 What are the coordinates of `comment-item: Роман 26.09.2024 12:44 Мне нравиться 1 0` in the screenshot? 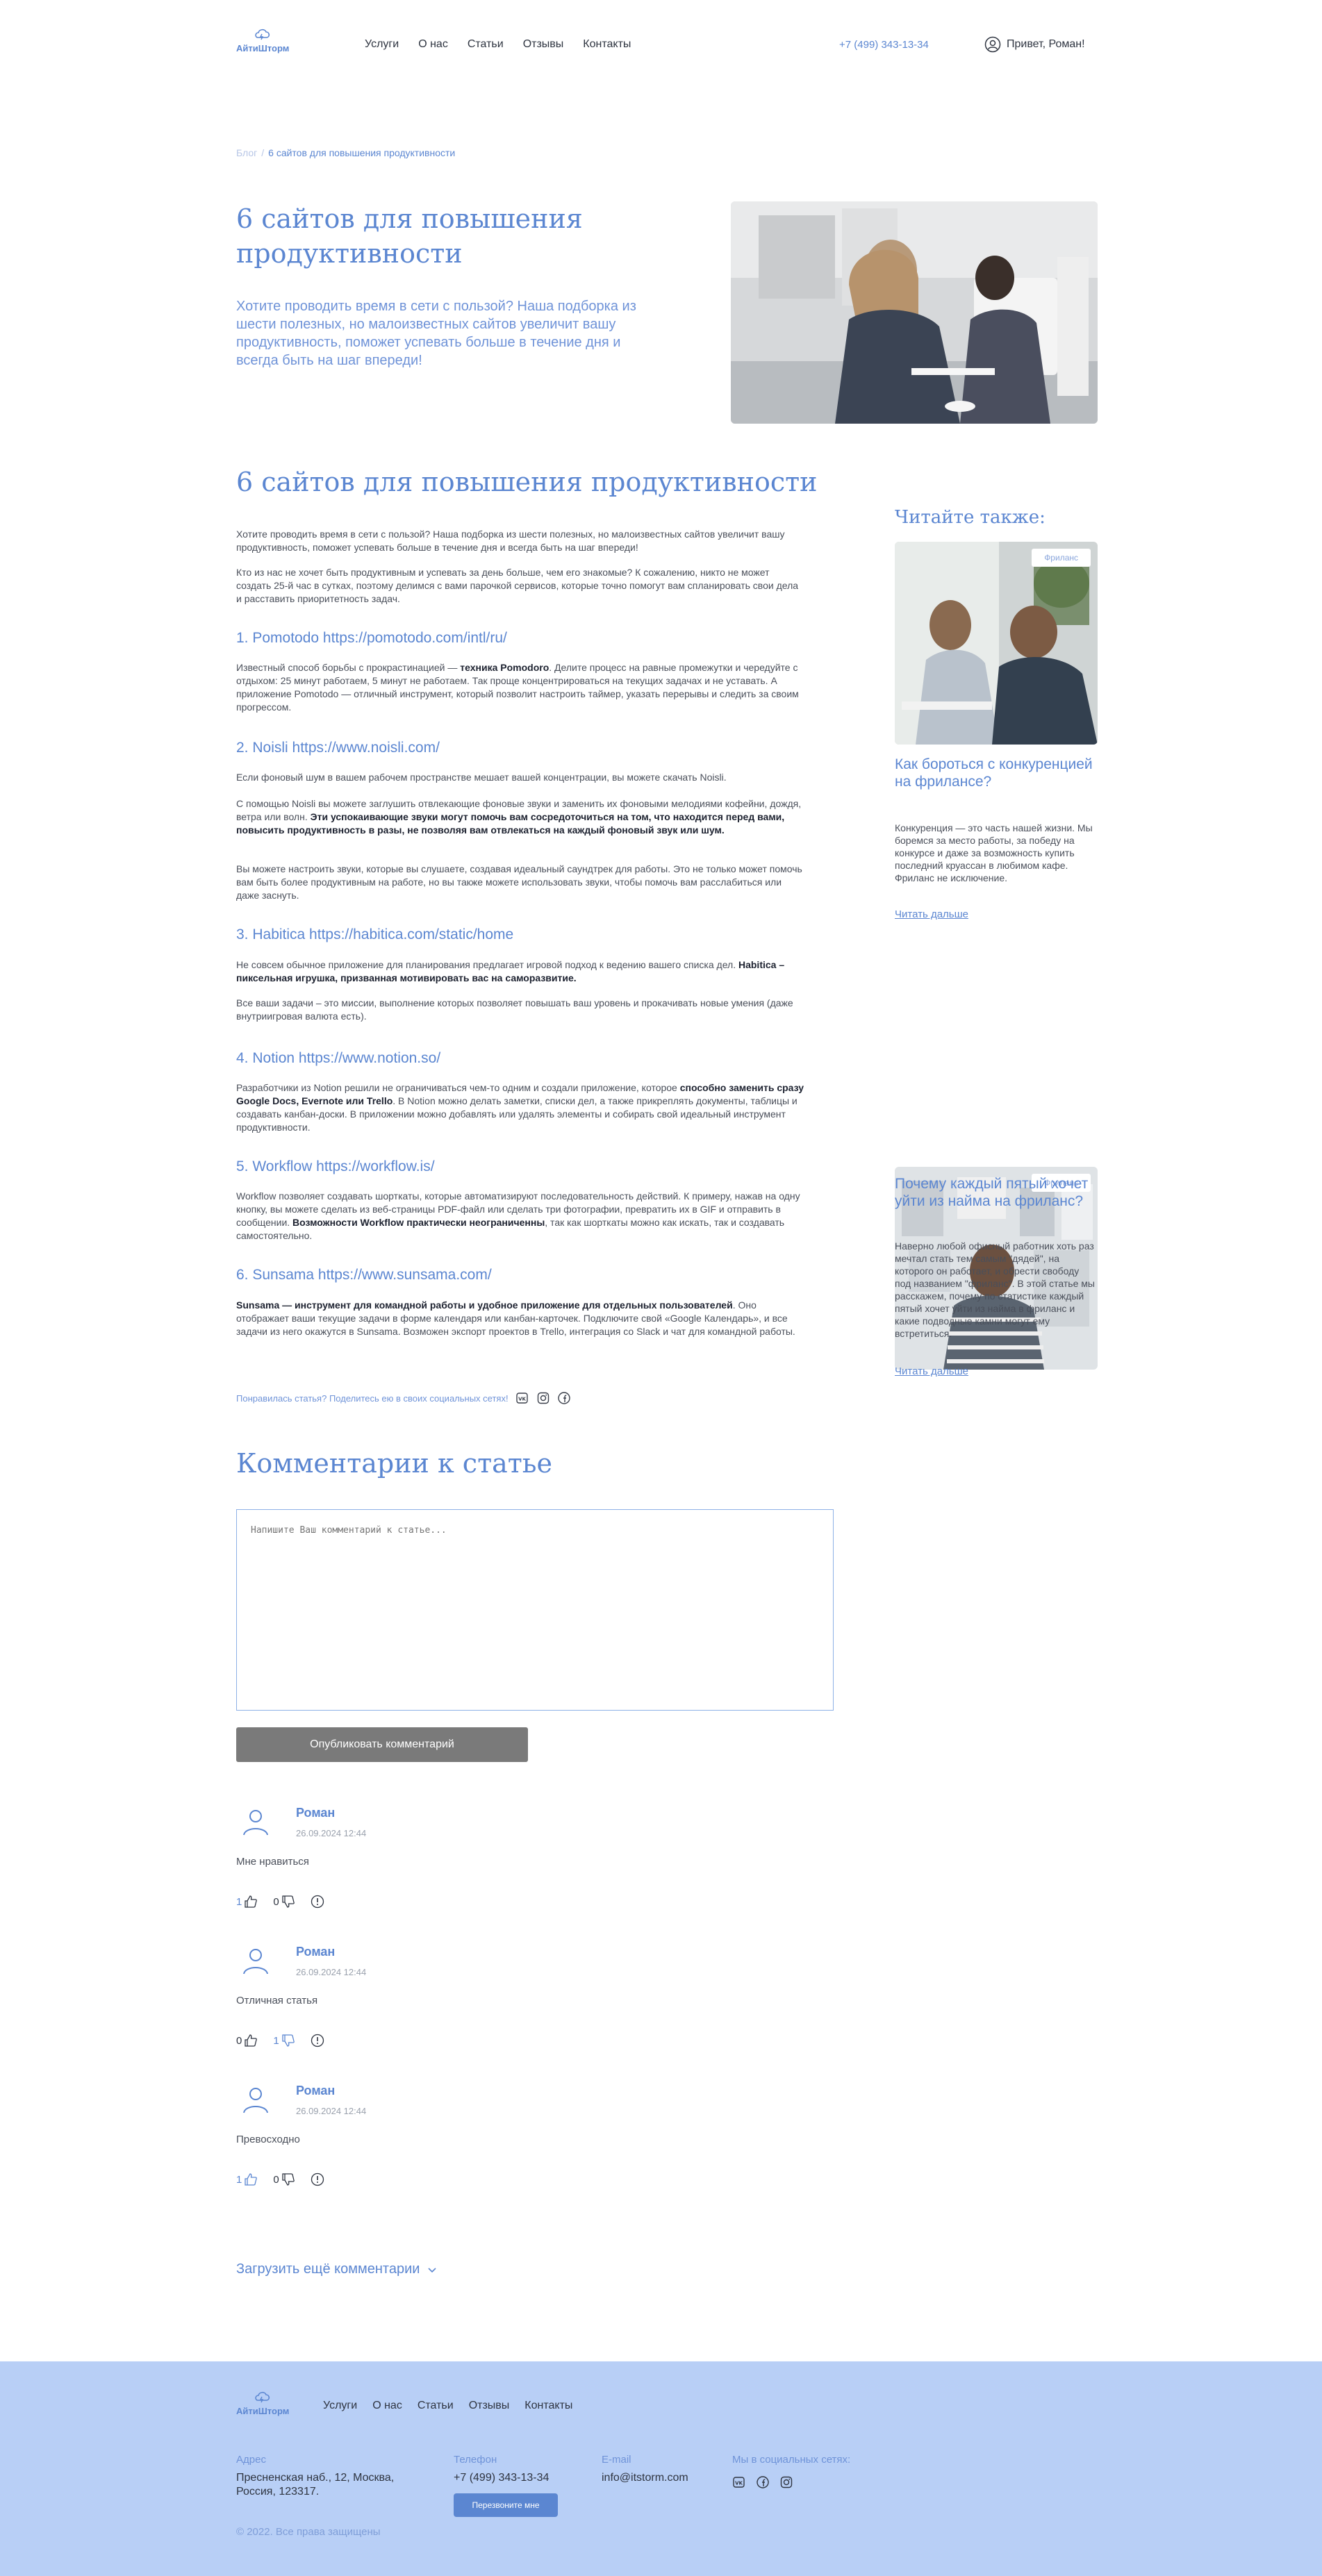 It's located at (549, 1854).